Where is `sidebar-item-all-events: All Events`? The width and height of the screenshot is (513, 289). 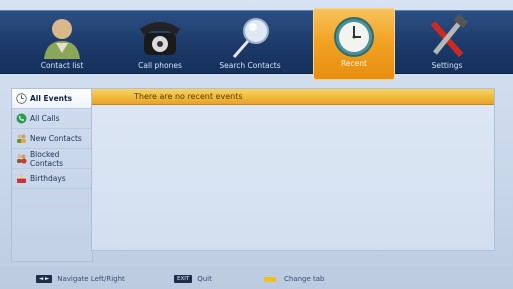
sidebar-item-all-events: All Events is located at coordinates (52, 99).